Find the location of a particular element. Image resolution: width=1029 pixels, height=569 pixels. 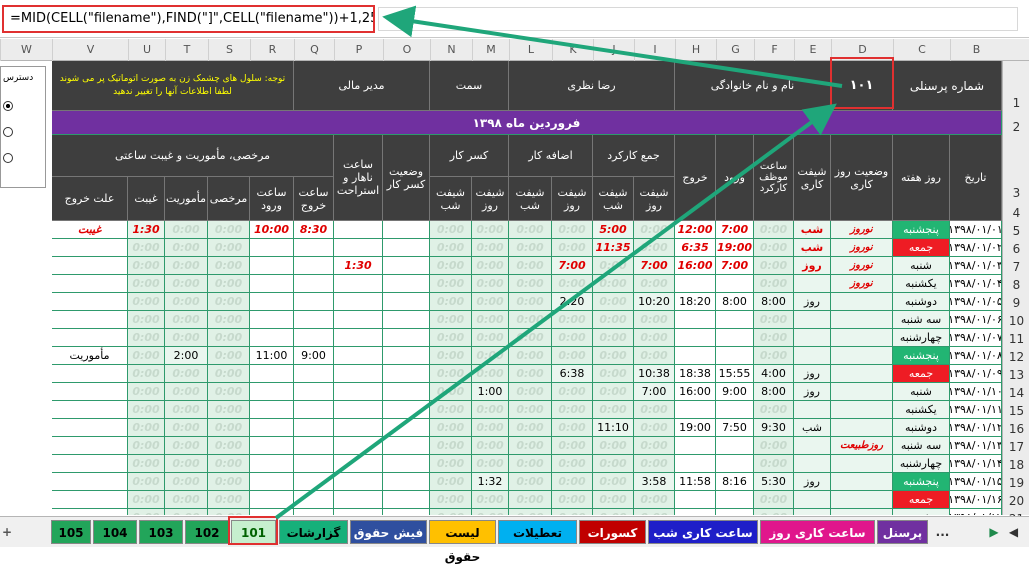

column-header: O is located at coordinates (406, 50).